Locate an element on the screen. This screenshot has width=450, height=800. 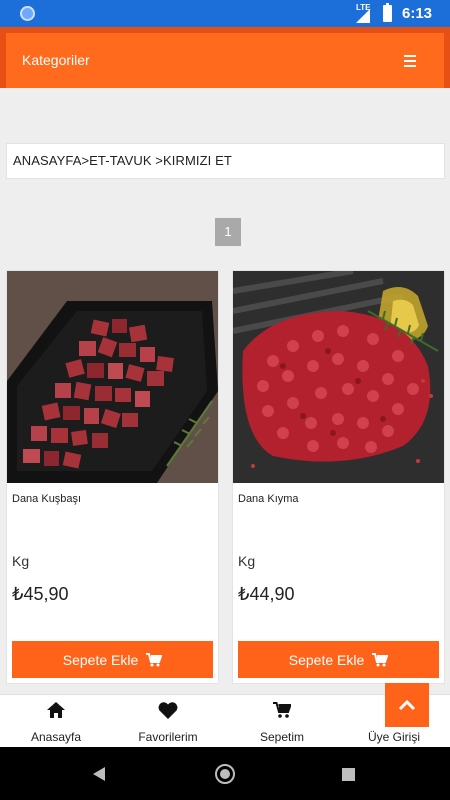
system-navigation-bar is located at coordinates (225, 773).